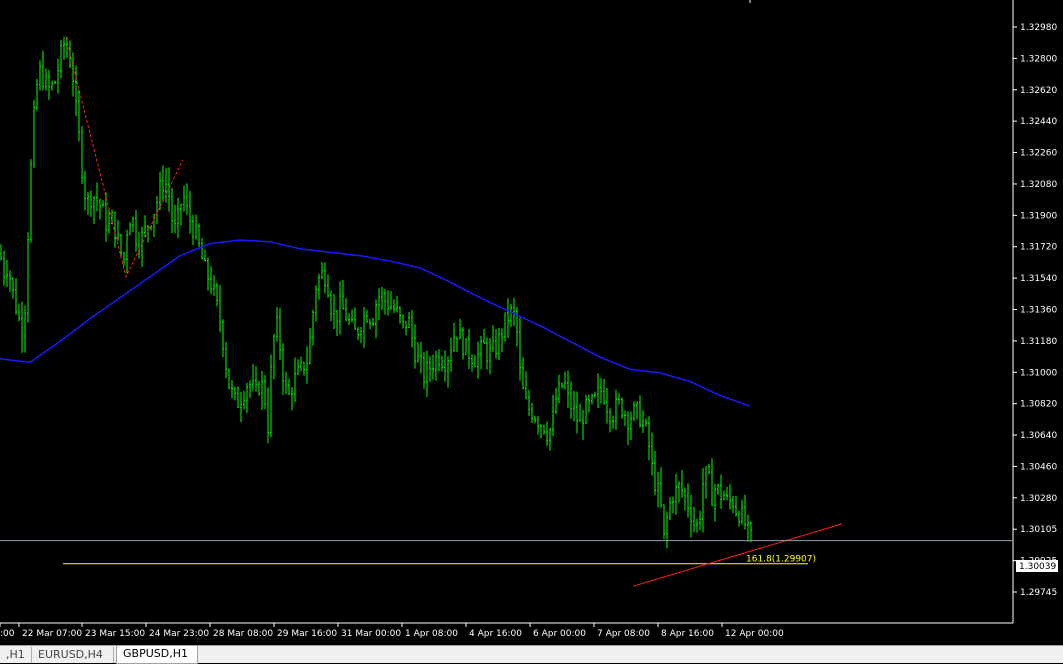 The image size is (1063, 664). Describe the element at coordinates (1038, 436) in the screenshot. I see `price-tick-label: 1.30640` at that location.